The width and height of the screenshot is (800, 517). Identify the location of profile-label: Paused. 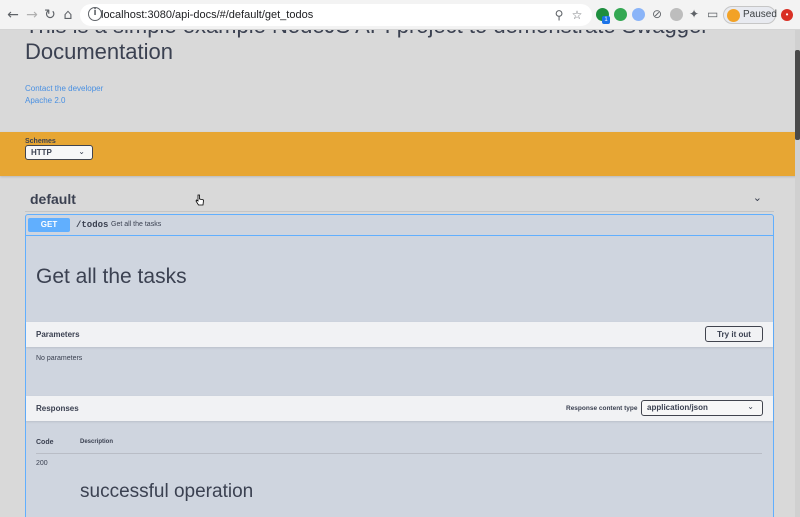
(760, 14).